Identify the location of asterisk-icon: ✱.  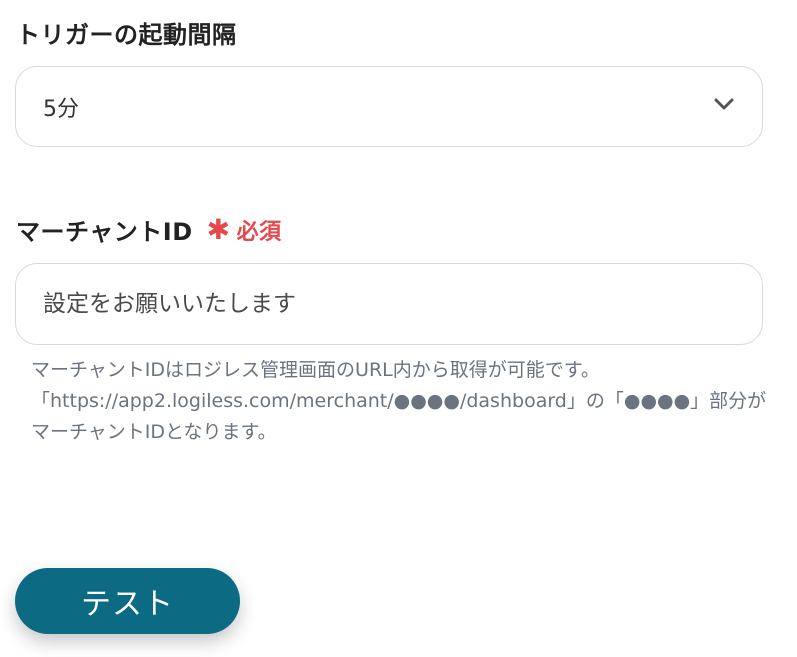
(218, 229).